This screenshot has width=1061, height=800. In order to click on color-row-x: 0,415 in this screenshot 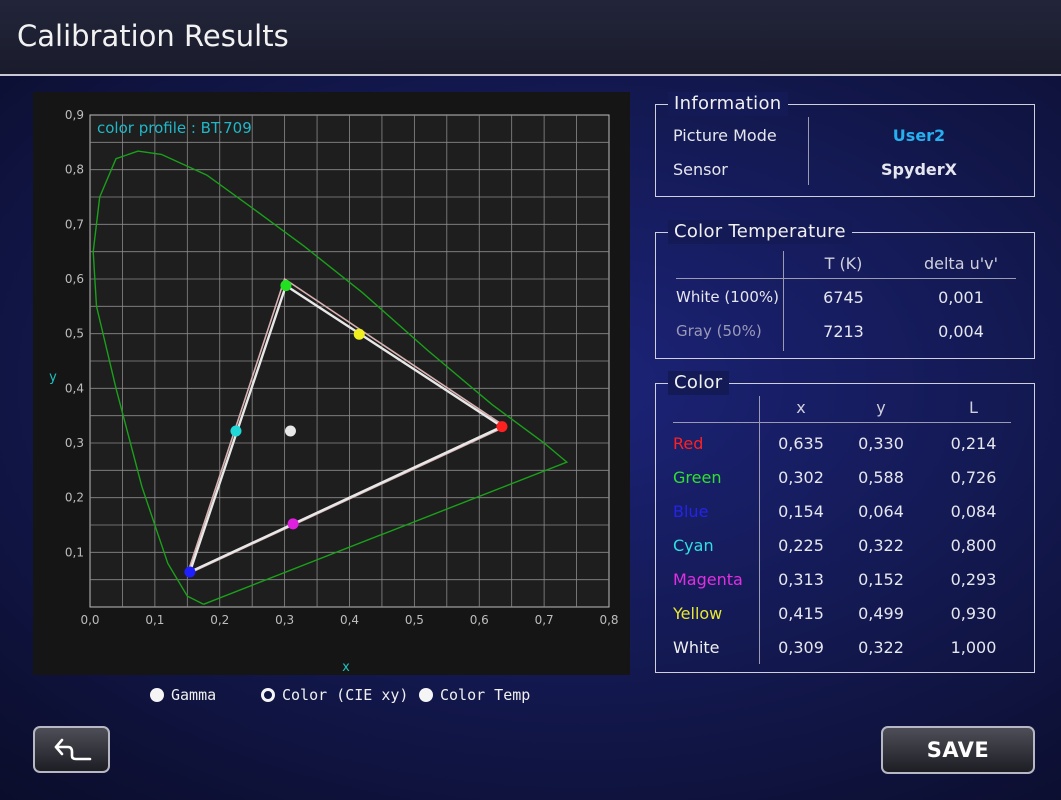, I will do `click(801, 613)`.